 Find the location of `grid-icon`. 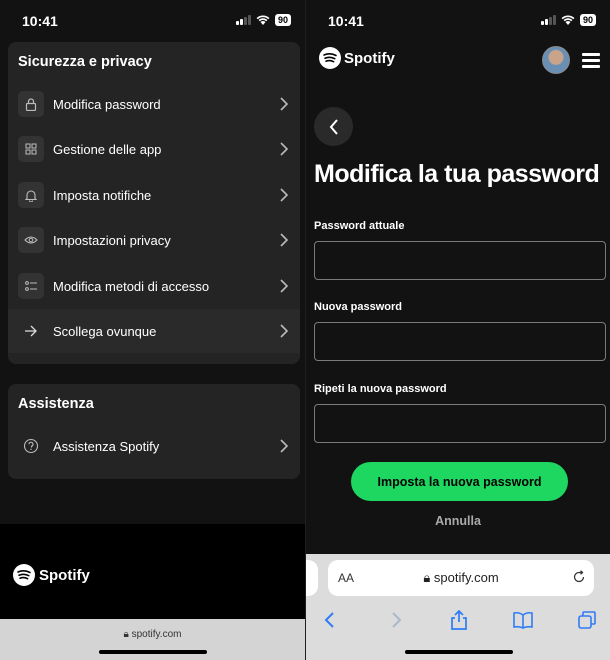

grid-icon is located at coordinates (31, 149).